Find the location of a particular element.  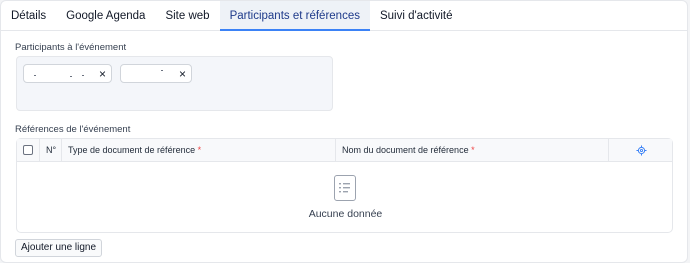

participants-label: Participants à l'événement is located at coordinates (71, 47).